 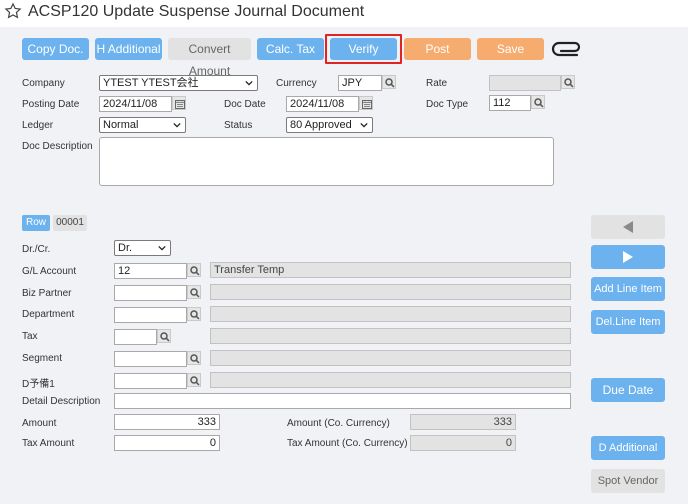 I want to click on rate-input, so click(x=525, y=83).